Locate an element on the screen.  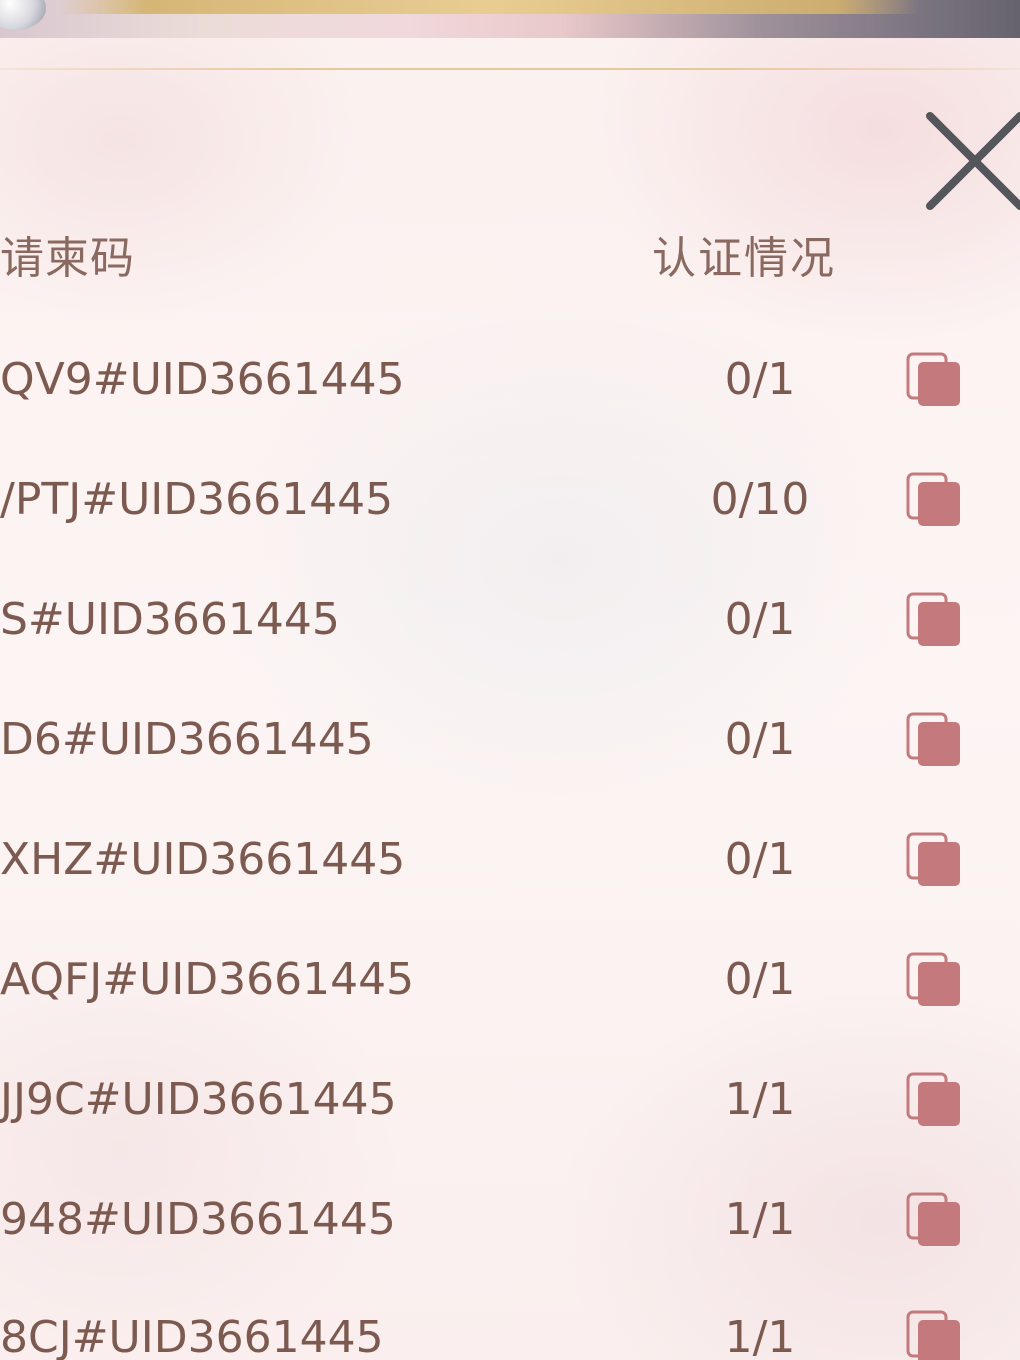
invitation-code: AQFJ#UID3661445 is located at coordinates (207, 979).